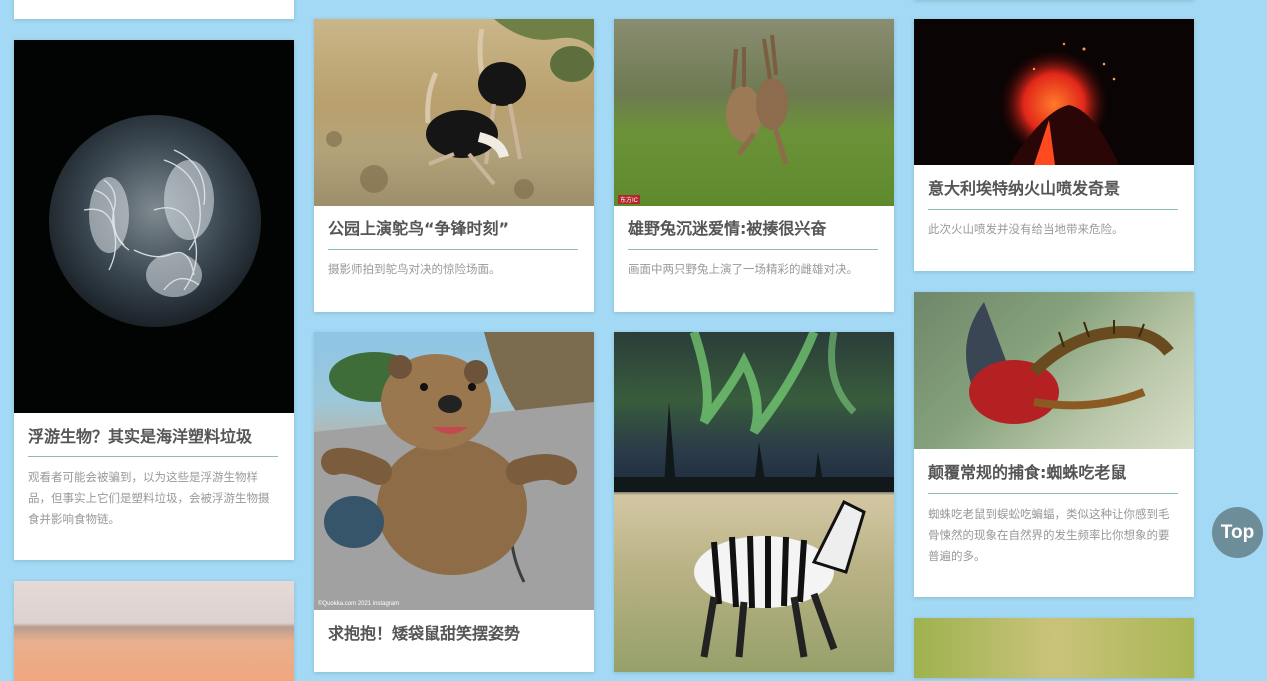 This screenshot has height=681, width=1267. What do you see at coordinates (153, 437) in the screenshot?
I see `card-title: 浮游生物？其实是海洋塑料垃圾` at bounding box center [153, 437].